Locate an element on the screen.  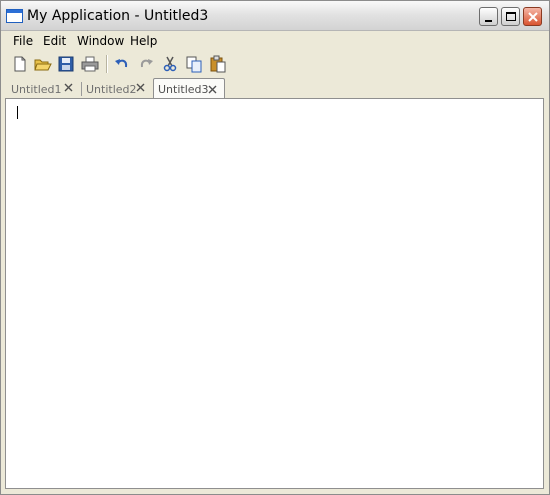
menu-help: Help is located at coordinates (143, 41).